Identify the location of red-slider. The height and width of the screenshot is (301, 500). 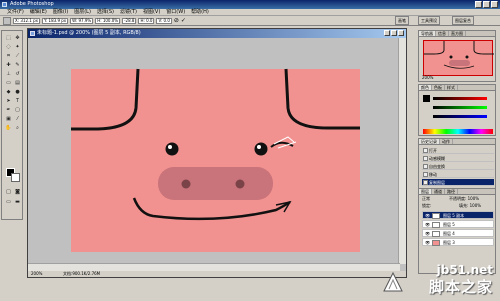
(460, 98).